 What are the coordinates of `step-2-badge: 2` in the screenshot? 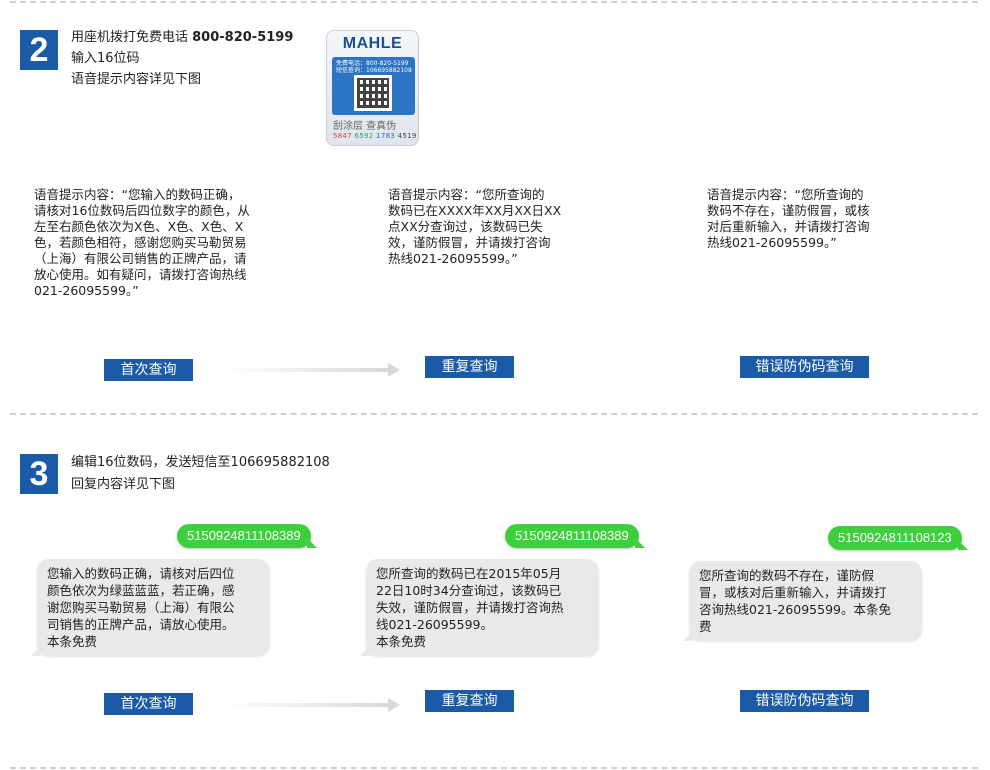 It's located at (39, 50).